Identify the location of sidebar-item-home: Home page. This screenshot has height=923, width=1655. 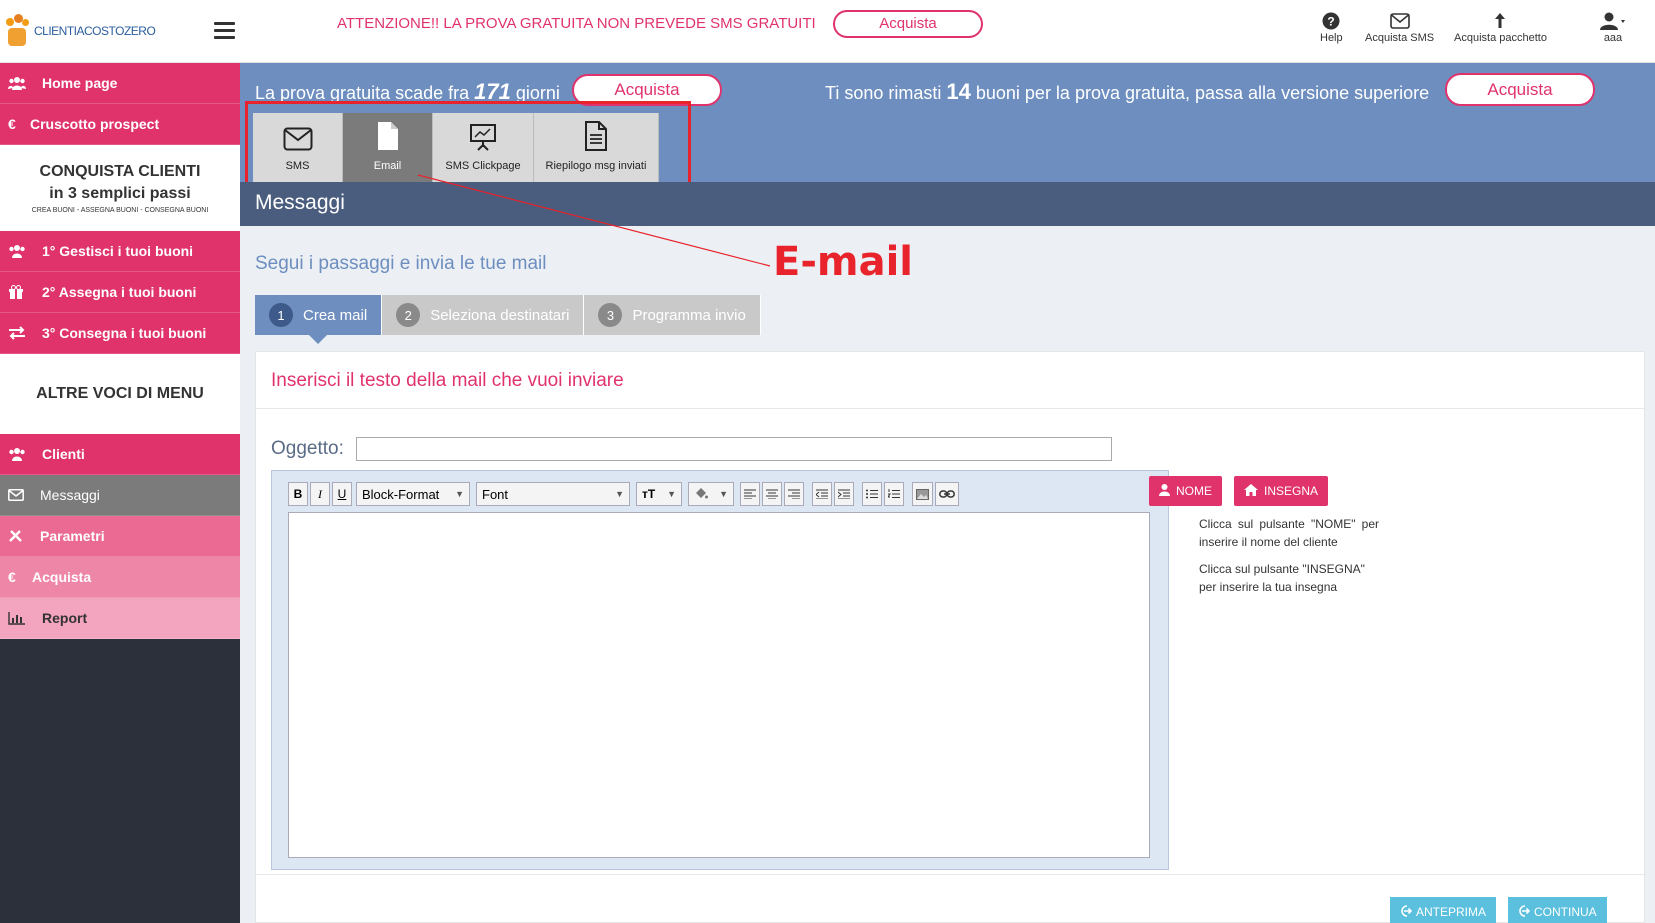
(120, 83).